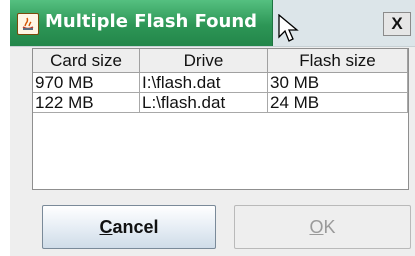 This screenshot has height=256, width=415. Describe the element at coordinates (86, 103) in the screenshot. I see `cell-card-size: 122 MB` at that location.